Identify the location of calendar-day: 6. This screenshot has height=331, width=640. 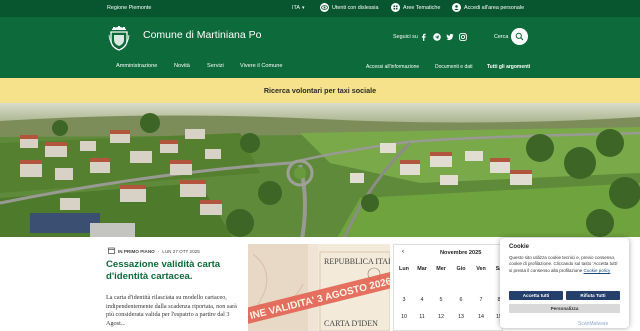
(461, 300).